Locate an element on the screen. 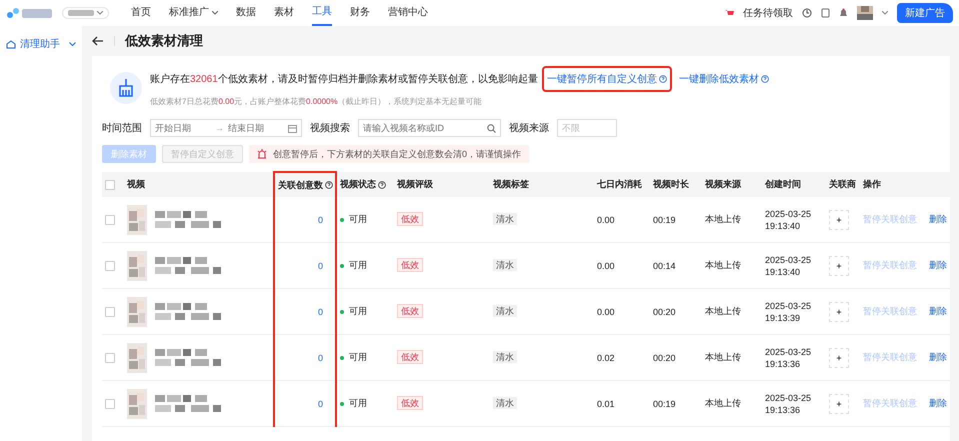 The width and height of the screenshot is (959, 441). end-date-field: 结束日期 is located at coordinates (256, 128).